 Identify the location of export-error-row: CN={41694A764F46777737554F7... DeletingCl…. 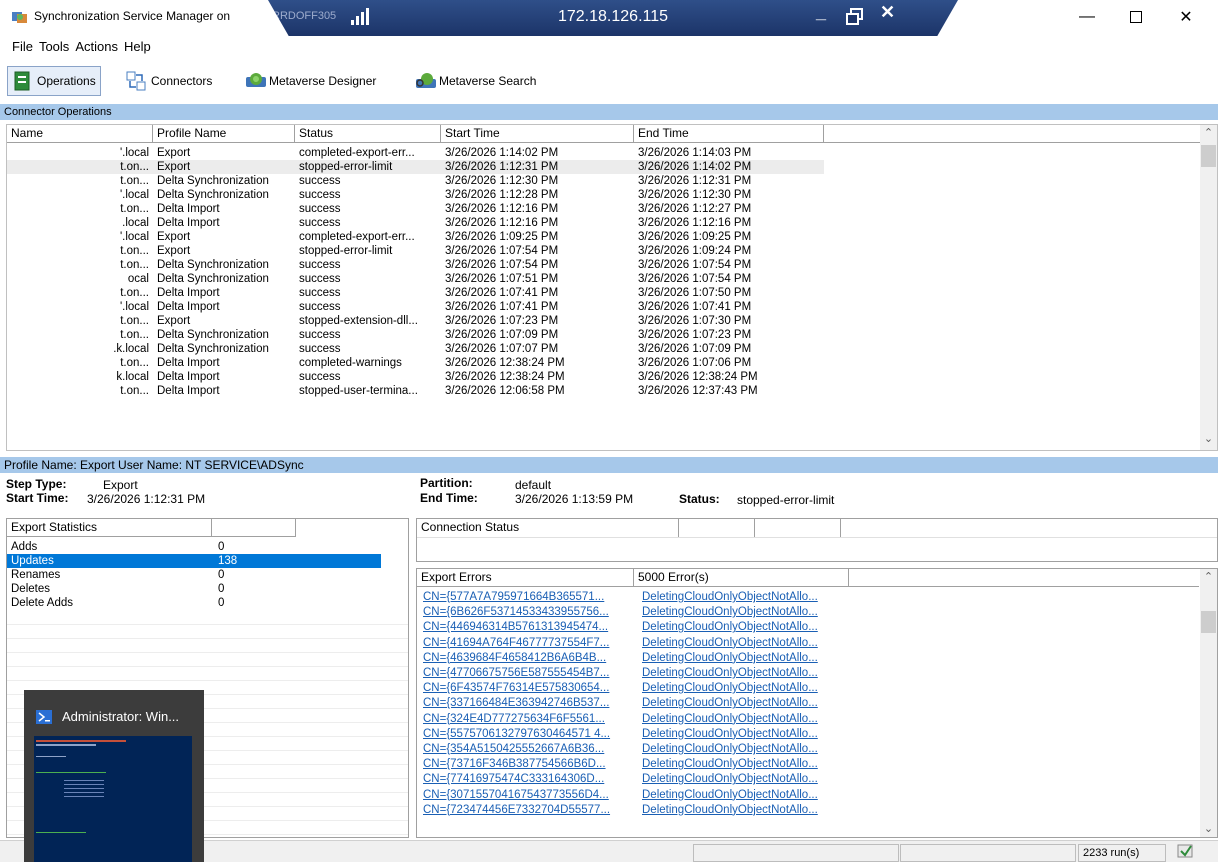
(807, 643).